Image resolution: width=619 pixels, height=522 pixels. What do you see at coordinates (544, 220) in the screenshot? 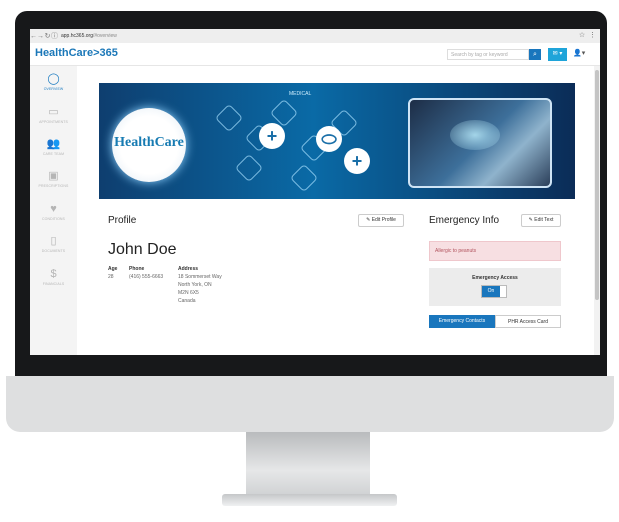
I see `edit-text-label: Edit Text` at bounding box center [544, 220].